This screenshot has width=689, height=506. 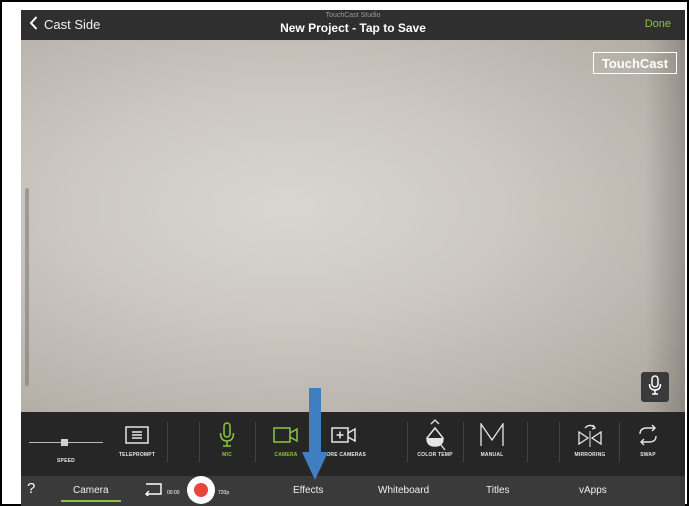 I want to click on done-button: Done, so click(x=658, y=24).